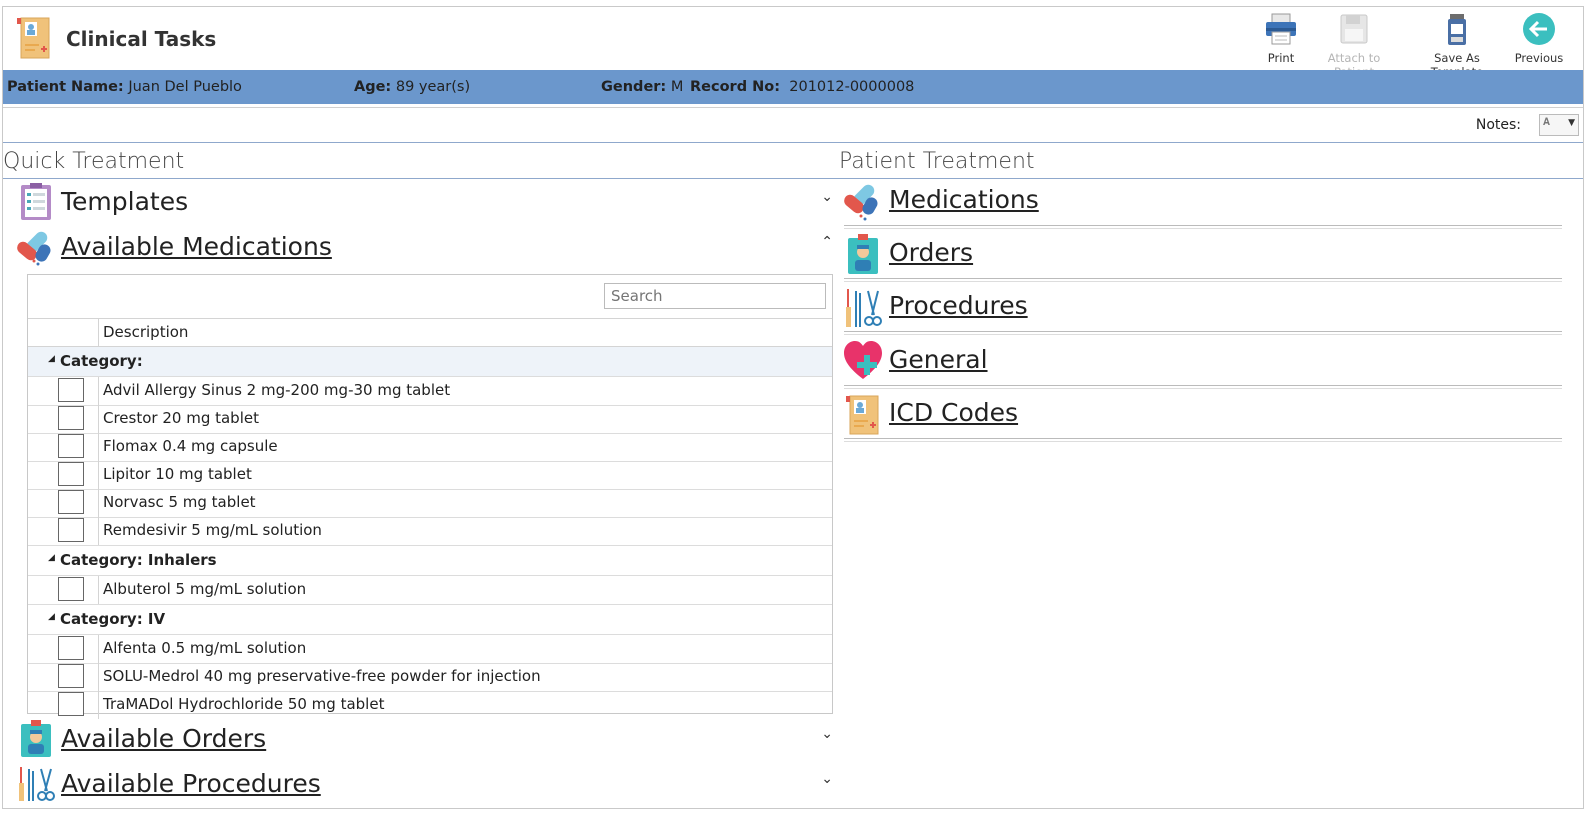 The height and width of the screenshot is (814, 1587). What do you see at coordinates (412, 87) in the screenshot?
I see `age-field: Age: 89 year(s)` at bounding box center [412, 87].